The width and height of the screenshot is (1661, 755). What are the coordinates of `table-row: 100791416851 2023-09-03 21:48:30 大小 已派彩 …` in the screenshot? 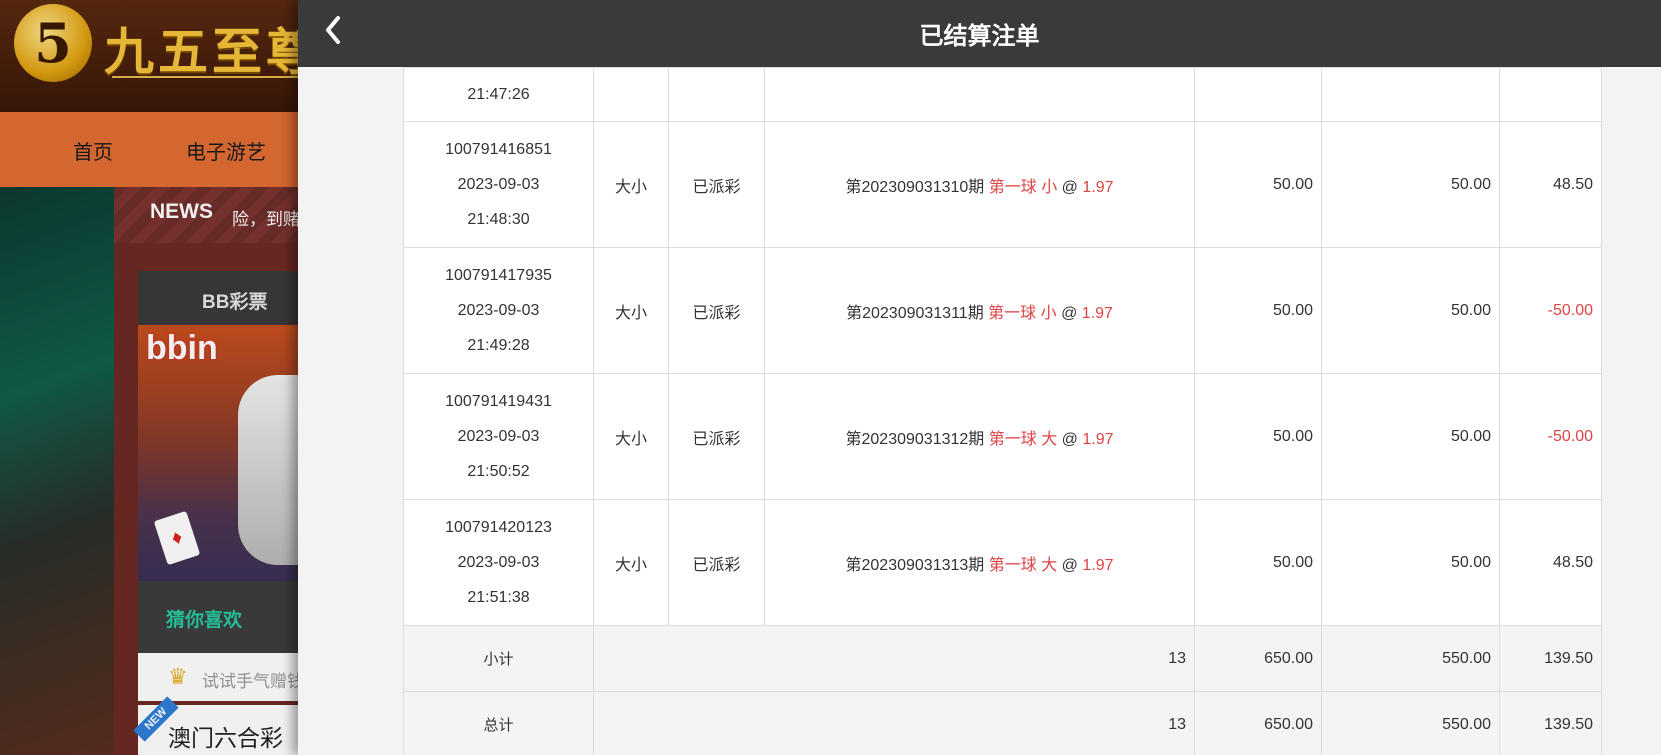 It's located at (1002, 184).